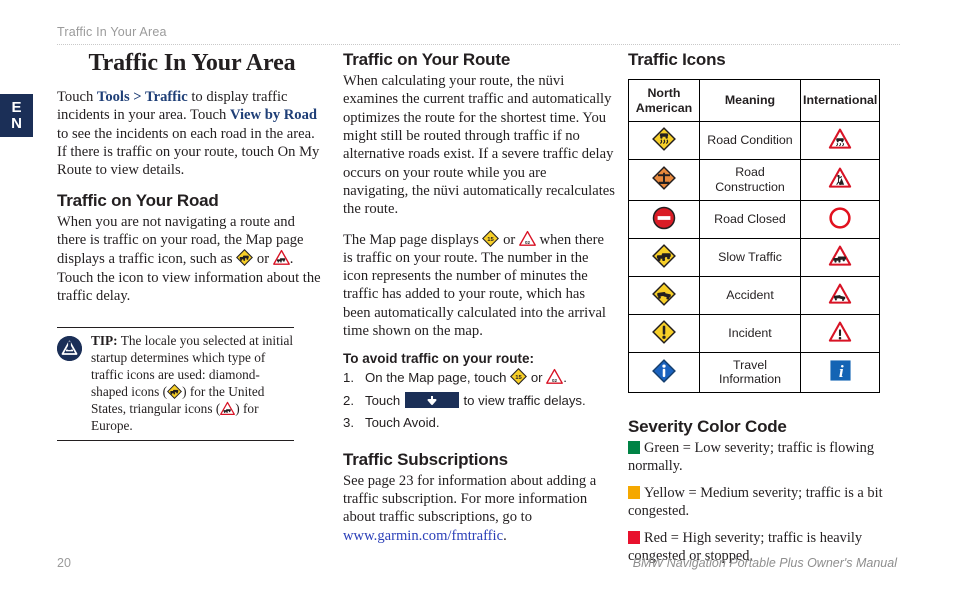 Image resolution: width=954 pixels, height=608 pixels. I want to click on page-number: 20, so click(64, 563).